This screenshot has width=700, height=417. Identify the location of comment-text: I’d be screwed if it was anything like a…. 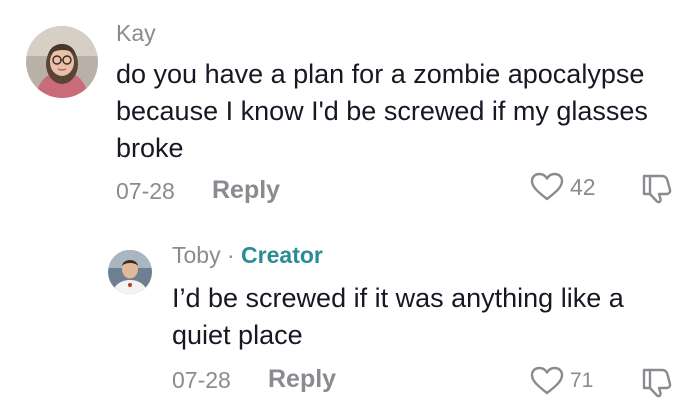
(398, 316).